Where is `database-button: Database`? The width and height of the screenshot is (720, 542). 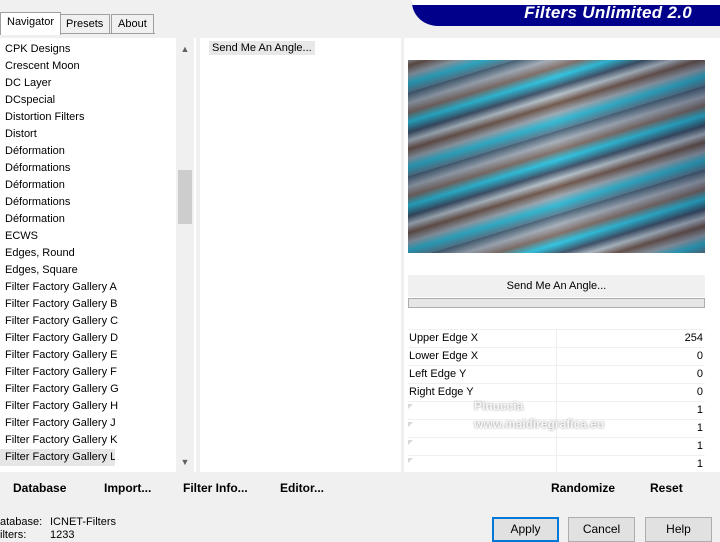 database-button: Database is located at coordinates (39, 488).